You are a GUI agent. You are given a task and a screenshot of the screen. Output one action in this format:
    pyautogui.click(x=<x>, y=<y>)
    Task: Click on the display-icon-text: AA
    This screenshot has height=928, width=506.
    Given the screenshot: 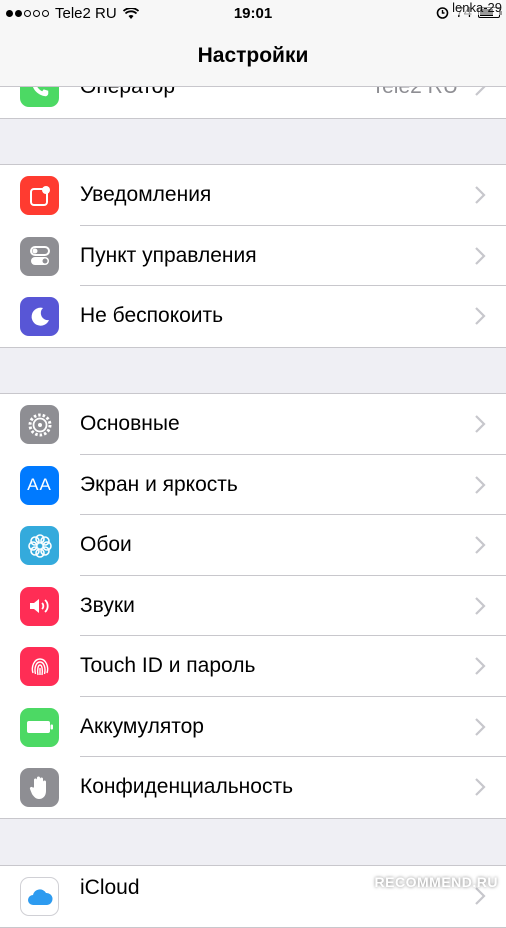 What is the action you would take?
    pyautogui.click(x=39, y=484)
    